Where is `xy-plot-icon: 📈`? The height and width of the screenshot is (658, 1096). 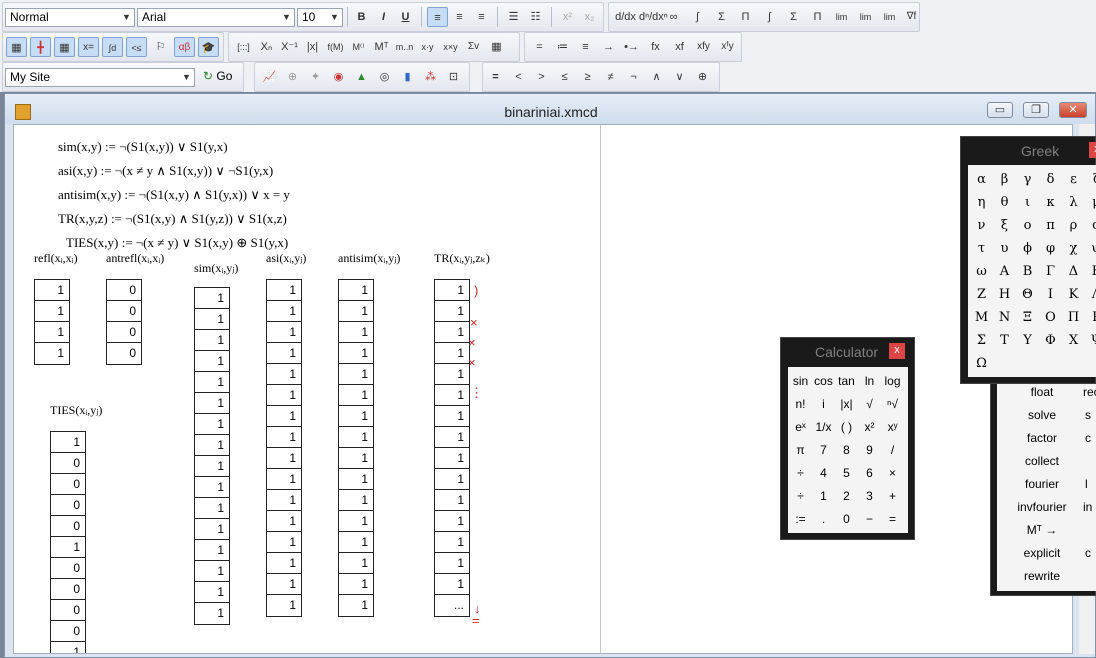
xy-plot-icon: 📈 is located at coordinates (269, 77).